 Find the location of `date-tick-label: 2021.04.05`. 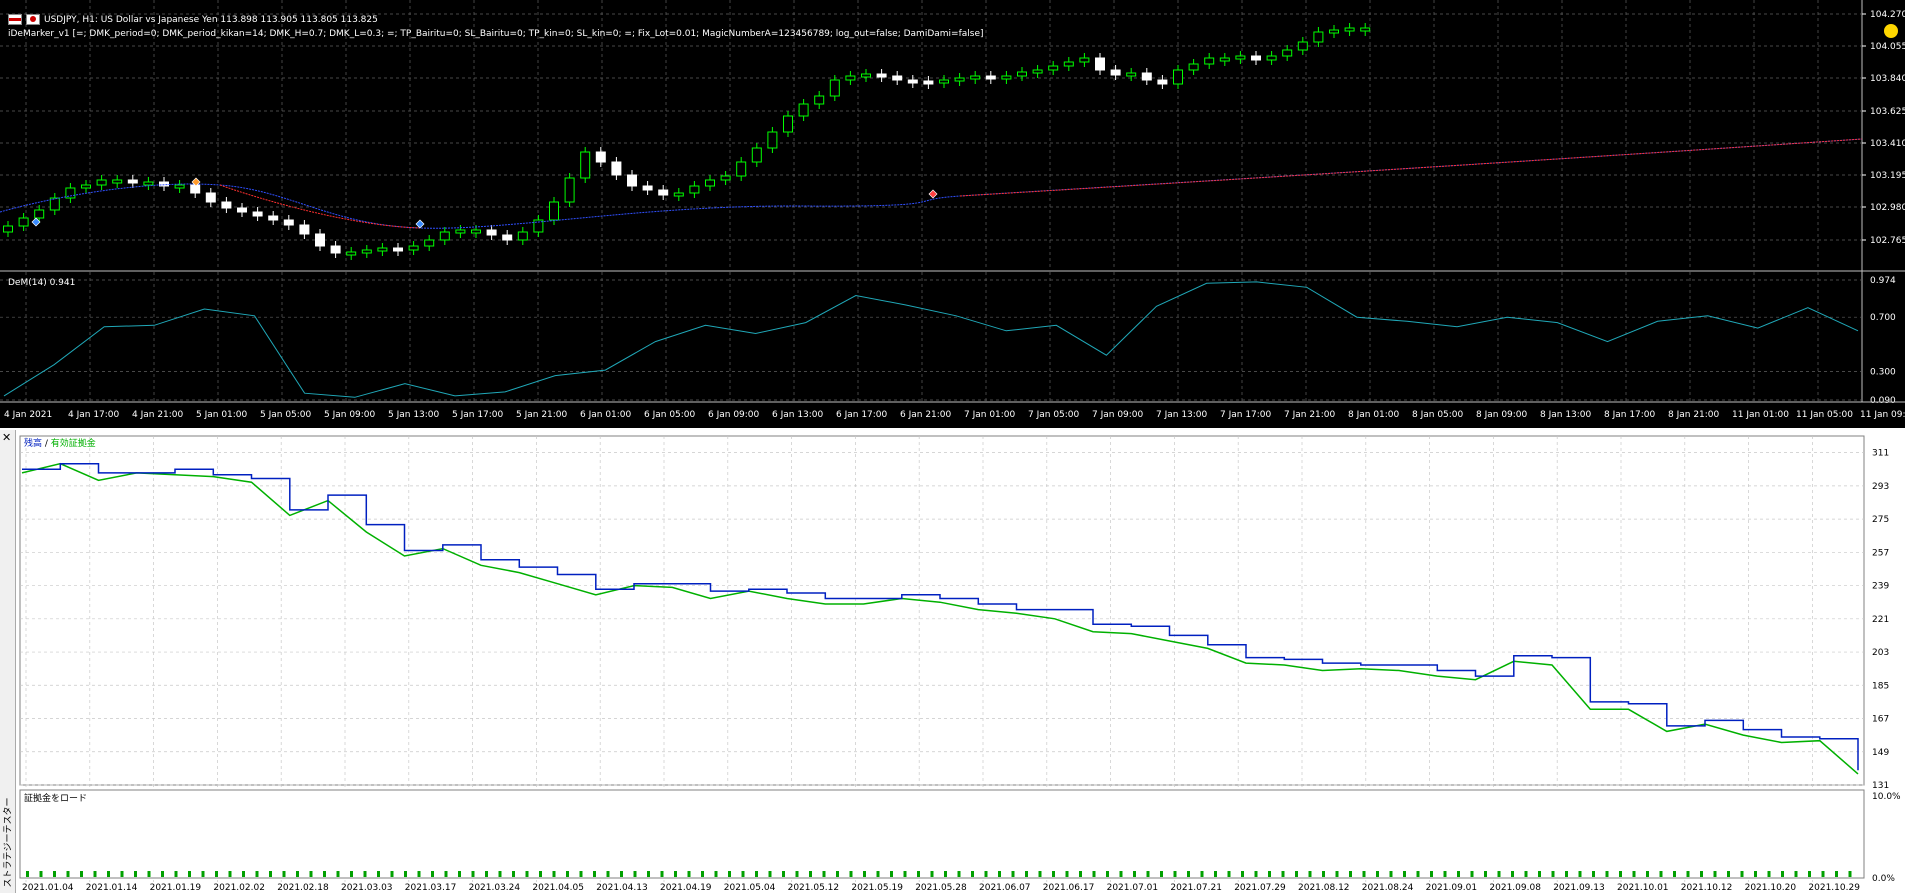

date-tick-label: 2021.04.05 is located at coordinates (558, 888).